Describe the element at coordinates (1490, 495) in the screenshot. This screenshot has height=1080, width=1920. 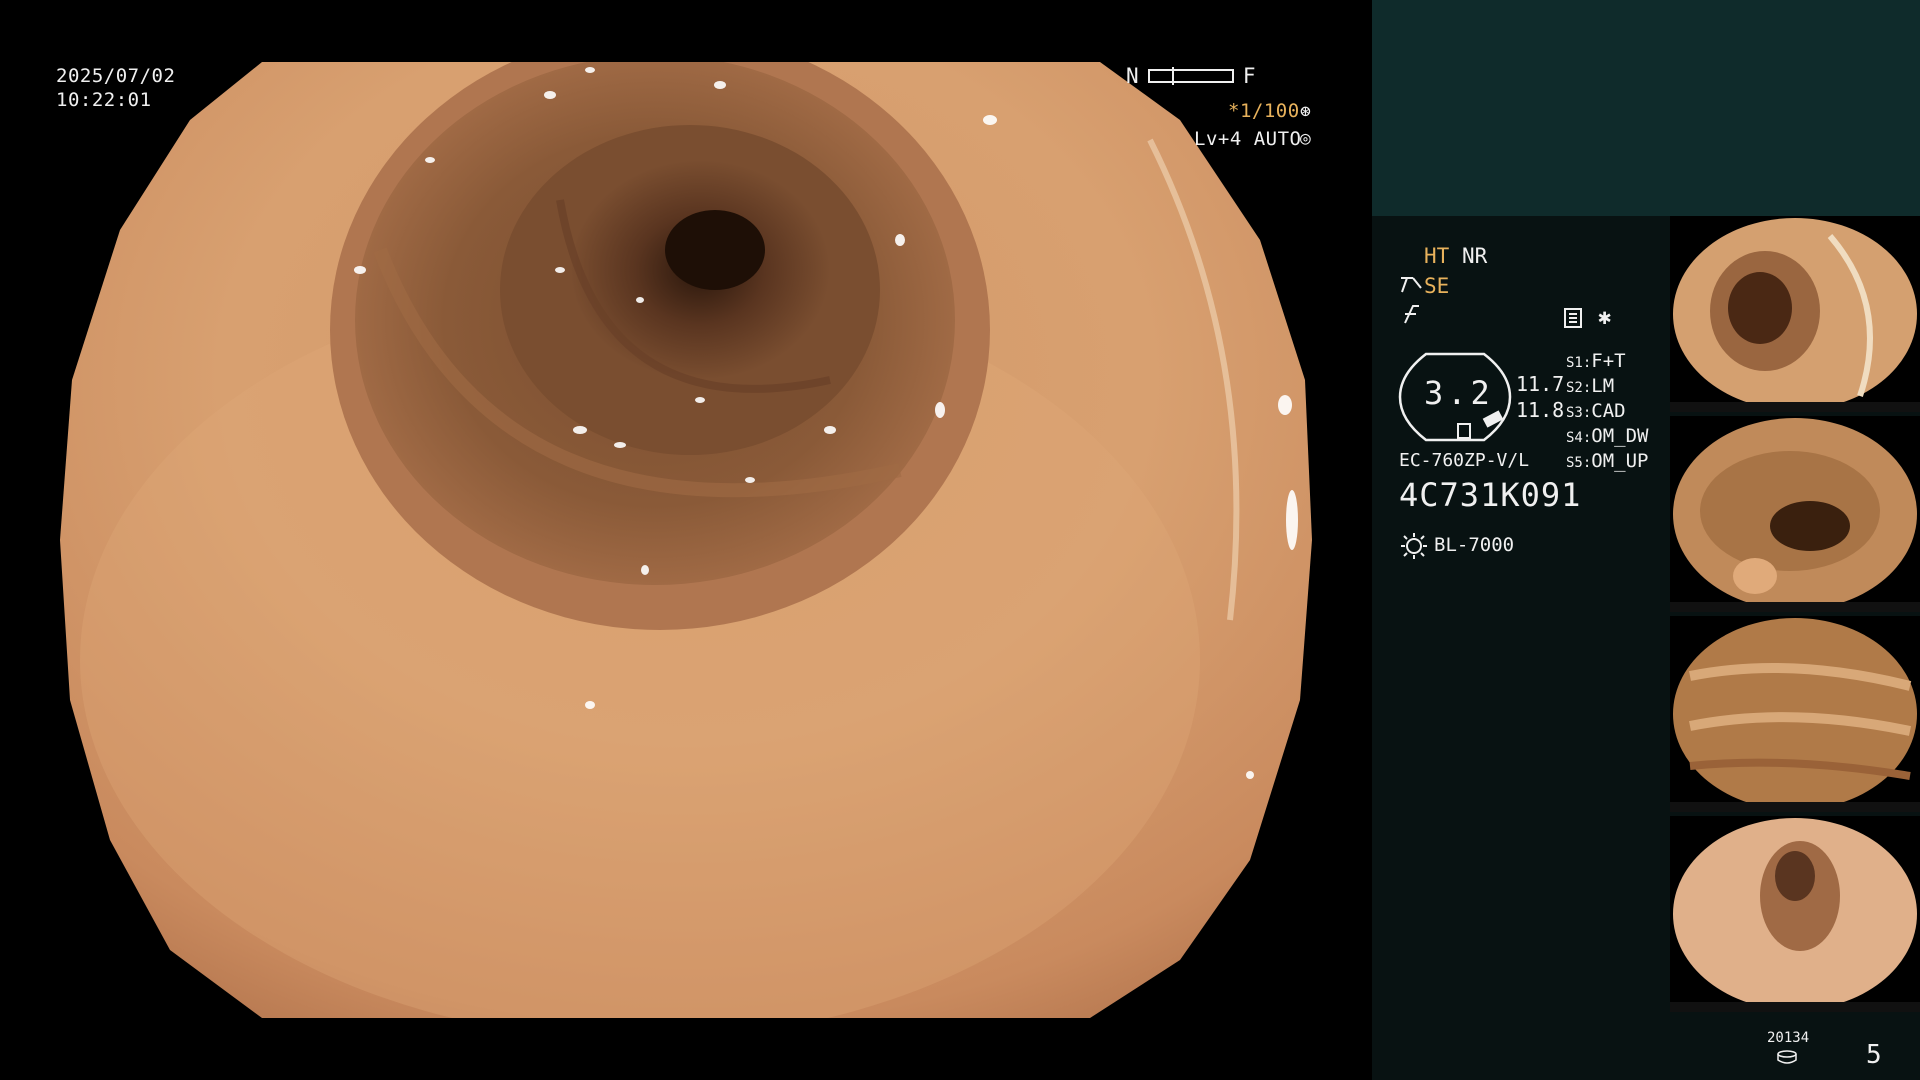
I see `scope-serial-number: 4C731K091` at that location.